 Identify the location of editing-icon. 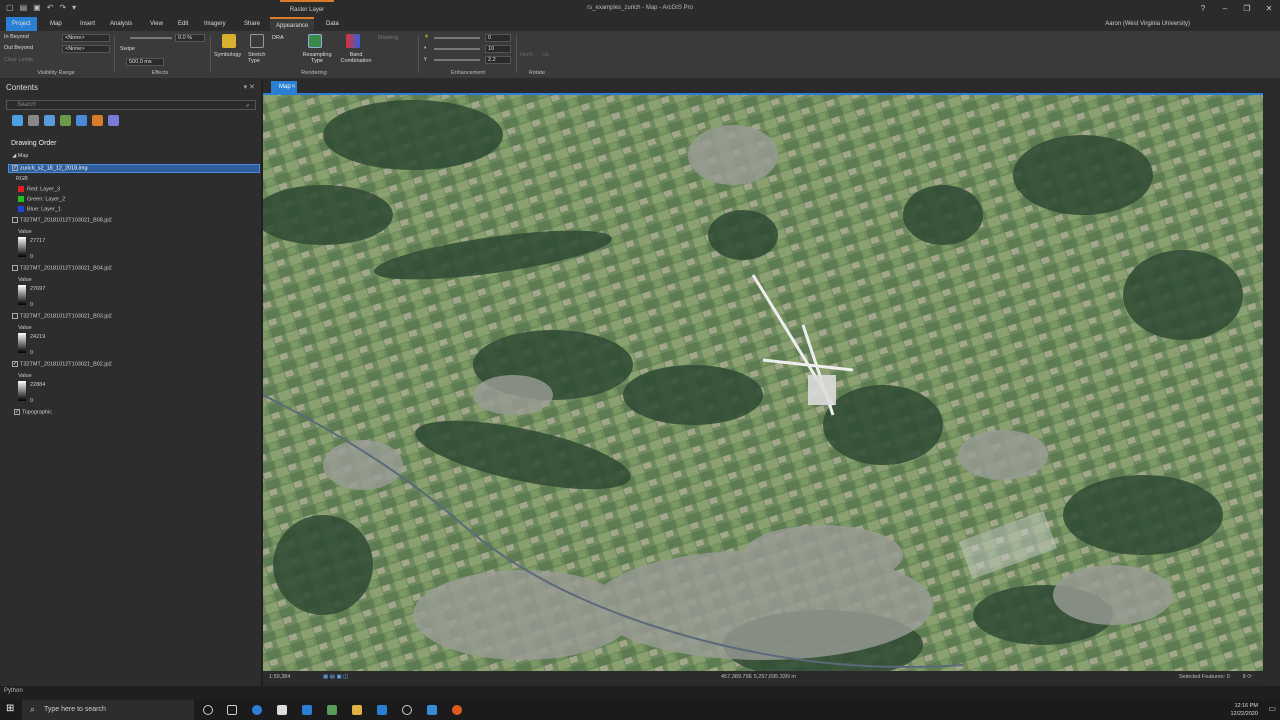
(65, 120).